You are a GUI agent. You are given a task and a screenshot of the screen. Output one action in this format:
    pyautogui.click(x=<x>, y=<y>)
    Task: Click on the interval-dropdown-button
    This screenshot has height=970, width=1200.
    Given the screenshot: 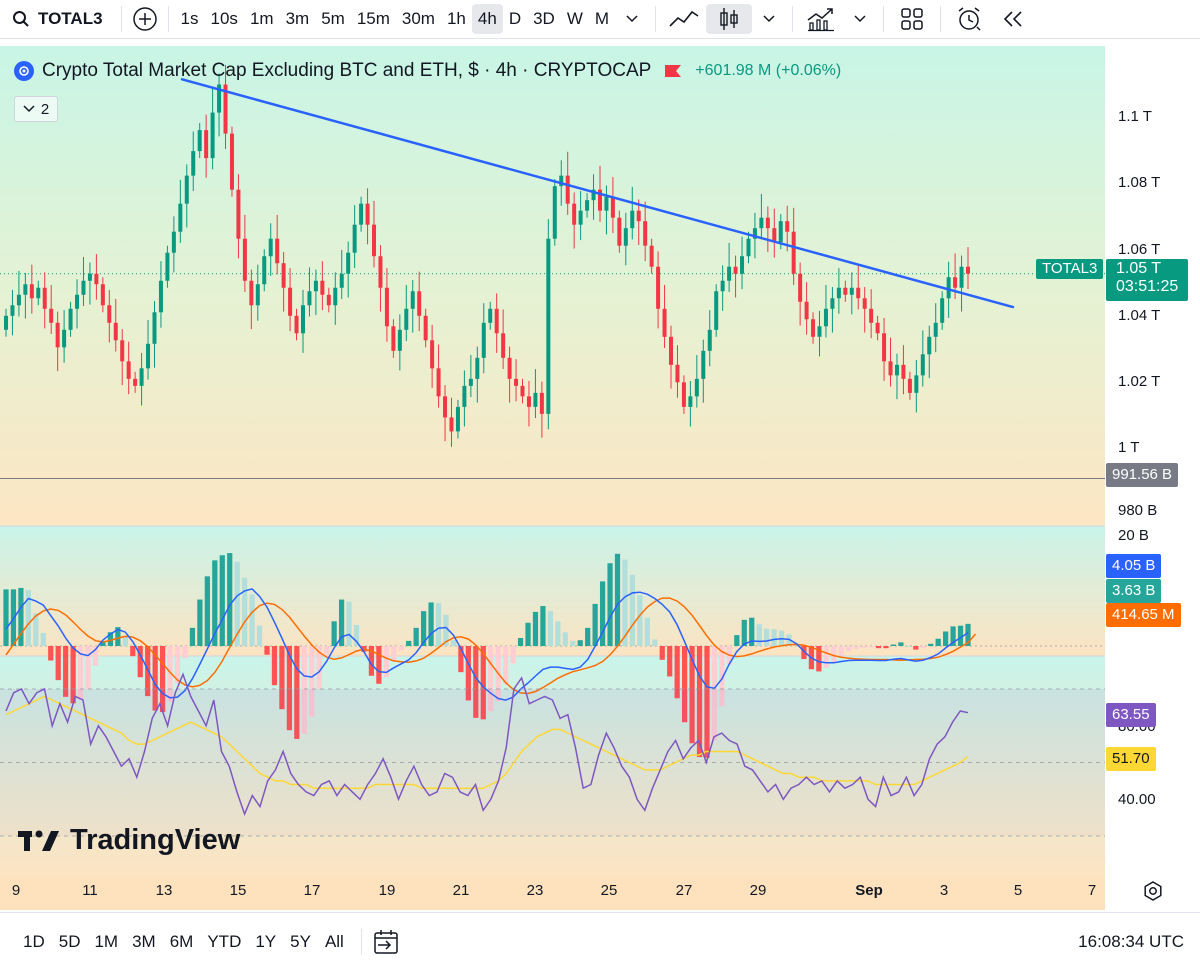 What is the action you would take?
    pyautogui.click(x=632, y=19)
    